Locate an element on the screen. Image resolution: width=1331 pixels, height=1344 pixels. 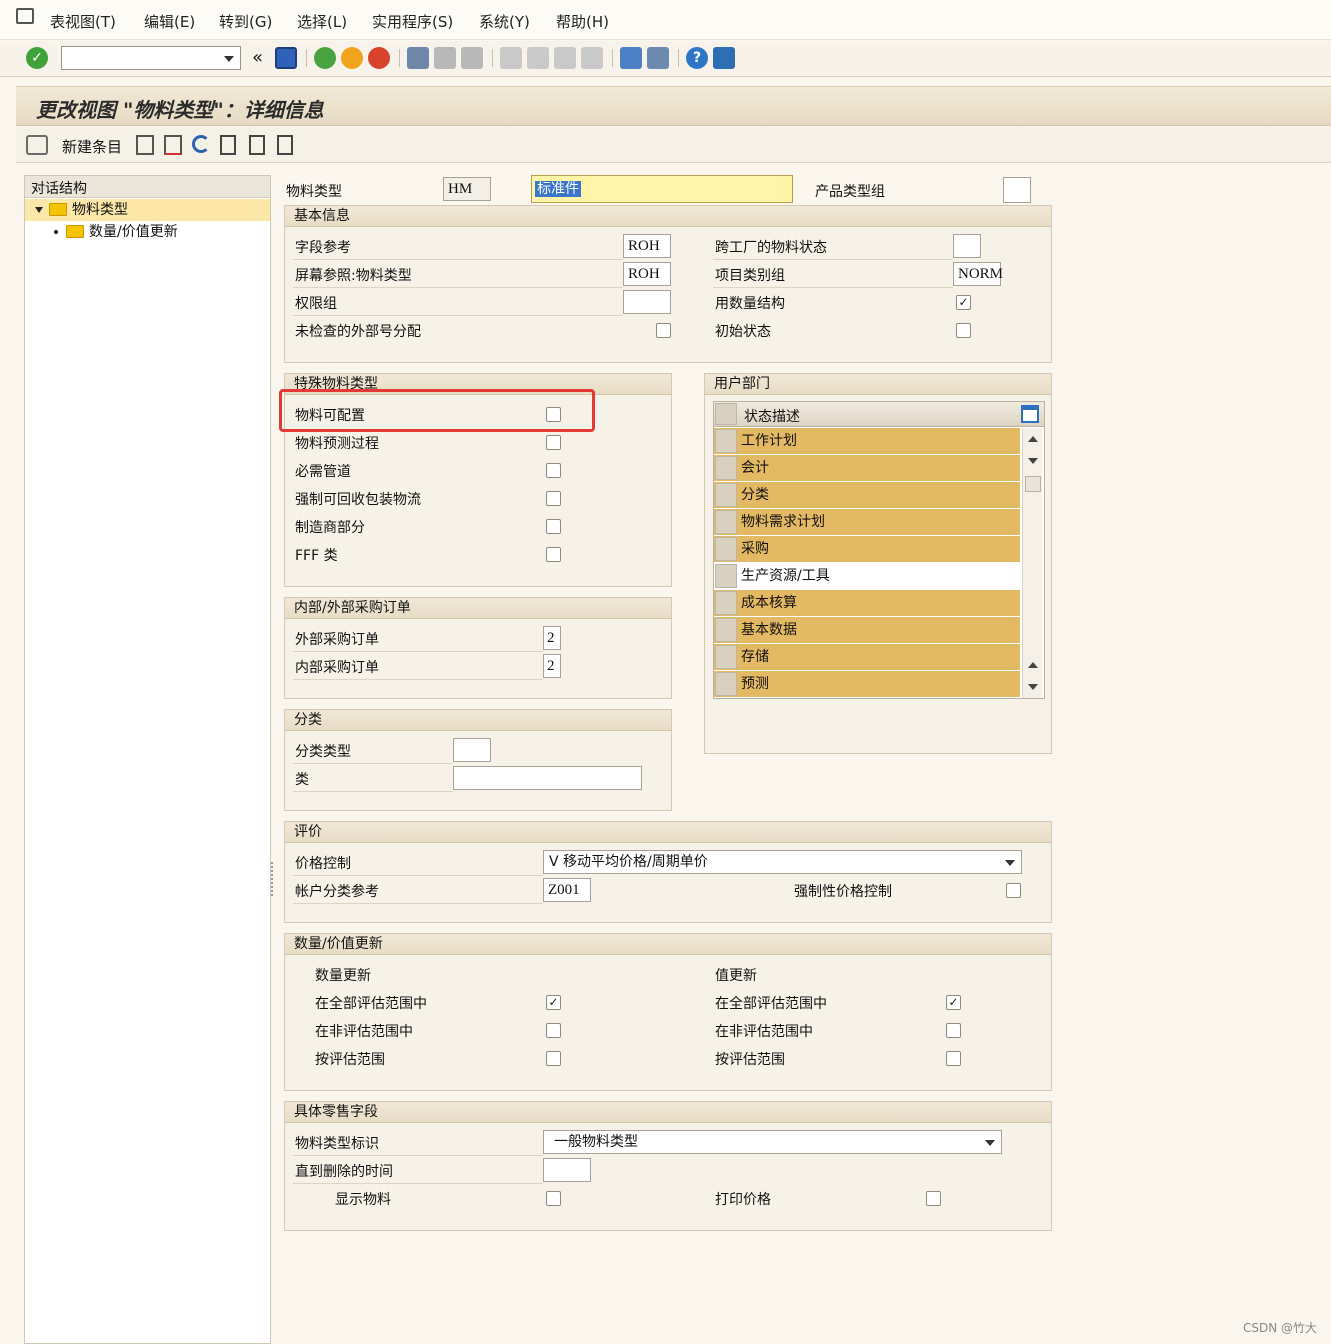
menu-goto: 转到(G) is located at coordinates (245, 21).